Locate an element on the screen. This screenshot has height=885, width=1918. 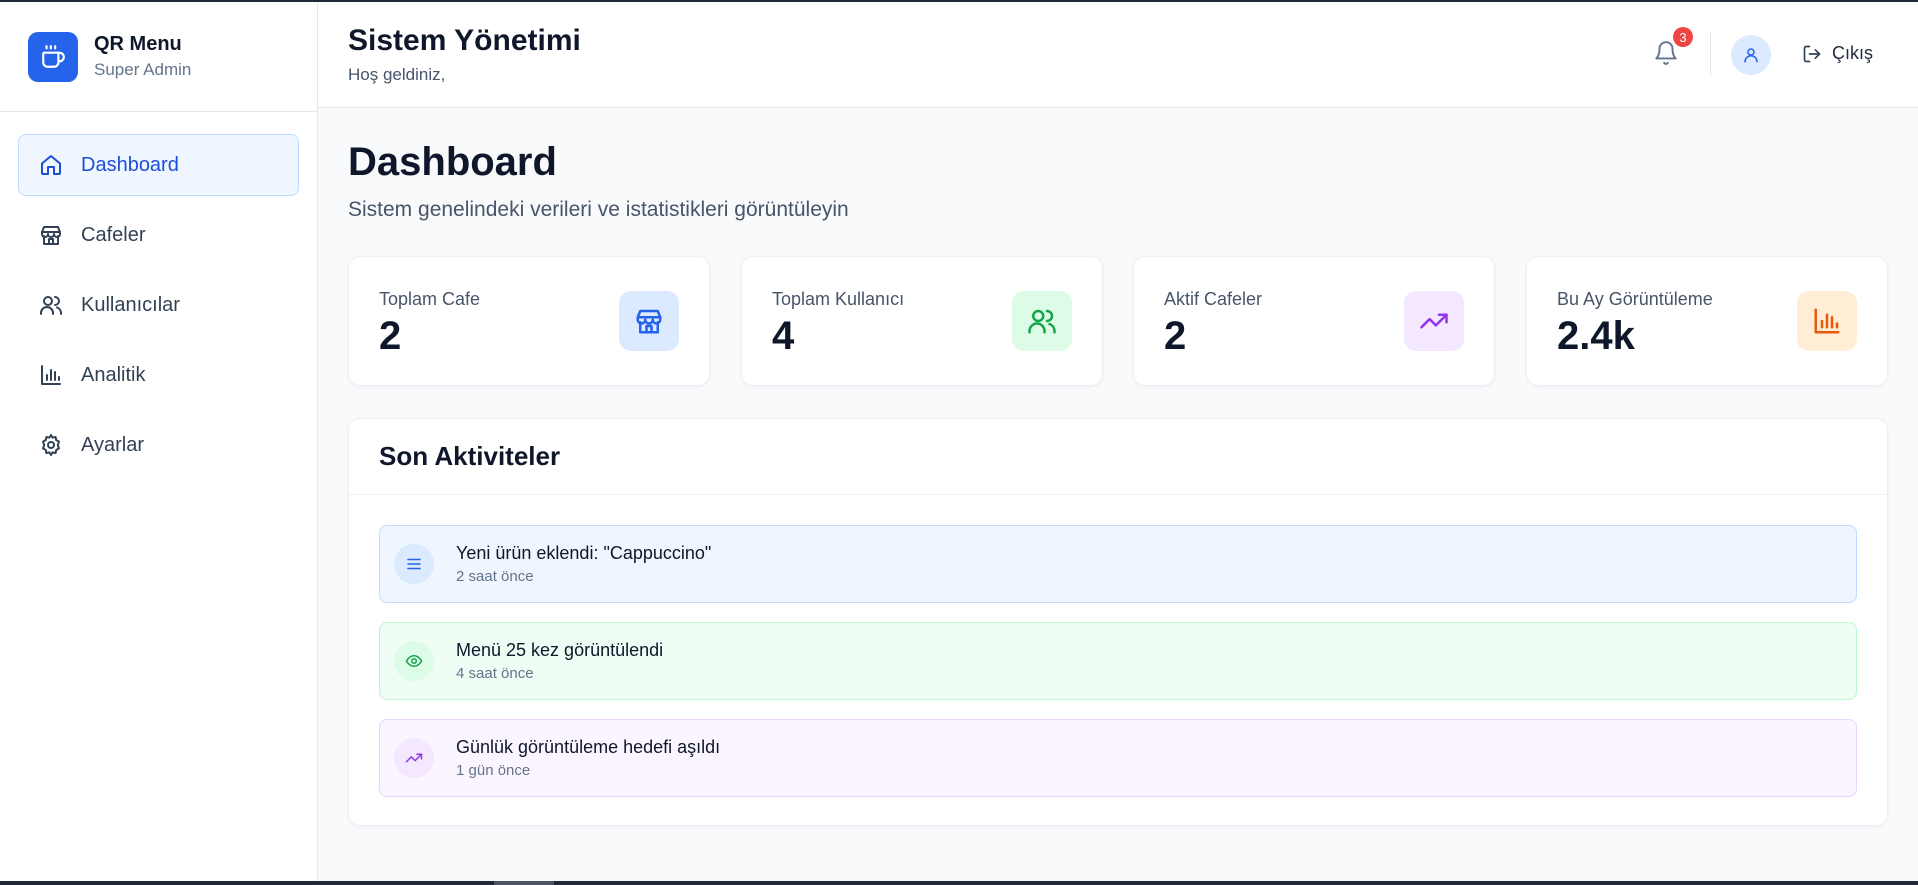
sidebar-item-label: Cafeler is located at coordinates (113, 234).